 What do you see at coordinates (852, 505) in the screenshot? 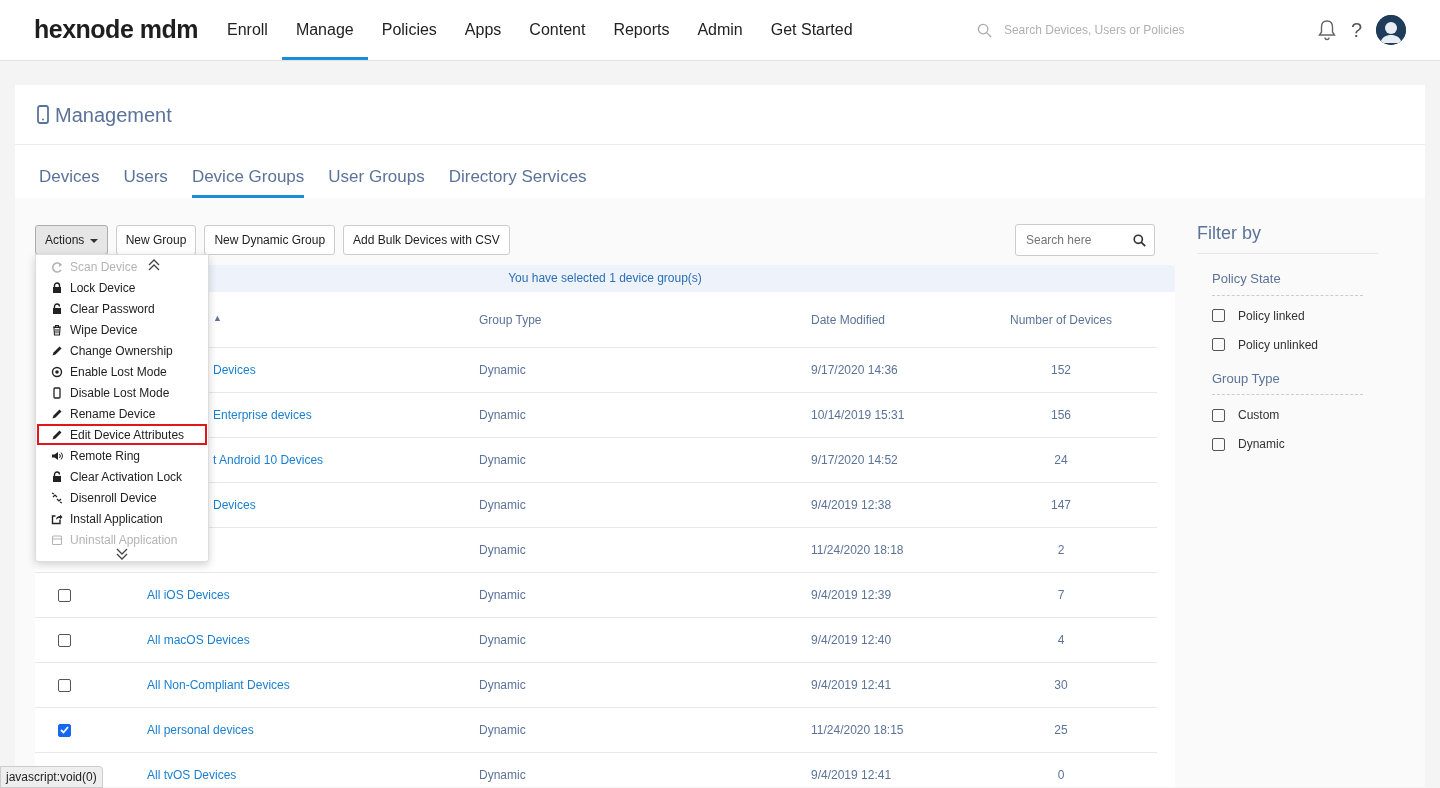
I see `table-cell-text: 9/4/2019 12:38` at bounding box center [852, 505].